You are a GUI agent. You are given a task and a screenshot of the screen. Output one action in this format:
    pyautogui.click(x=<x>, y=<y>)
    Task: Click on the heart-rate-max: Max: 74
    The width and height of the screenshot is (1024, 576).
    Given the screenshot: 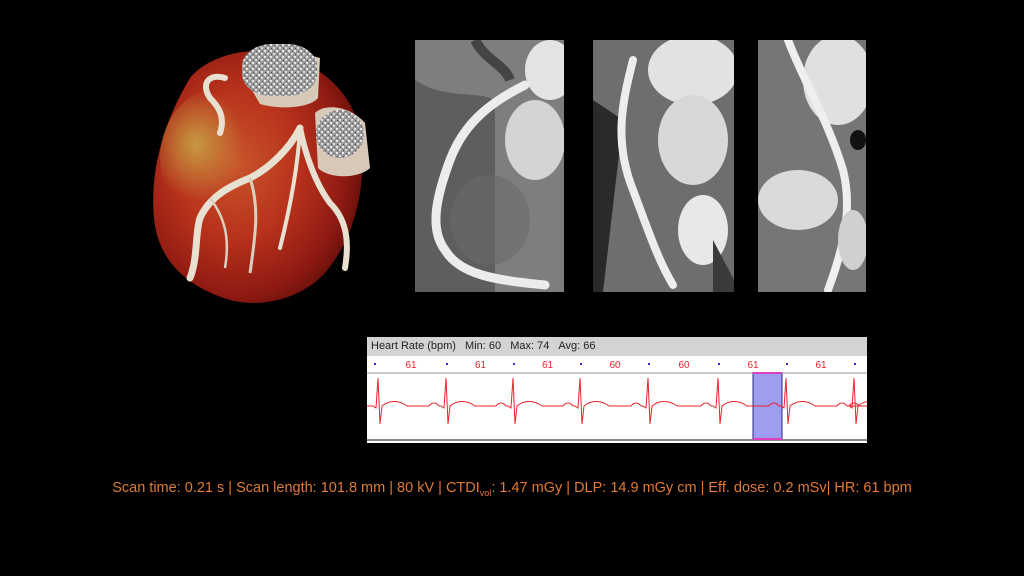 What is the action you would take?
    pyautogui.click(x=530, y=346)
    